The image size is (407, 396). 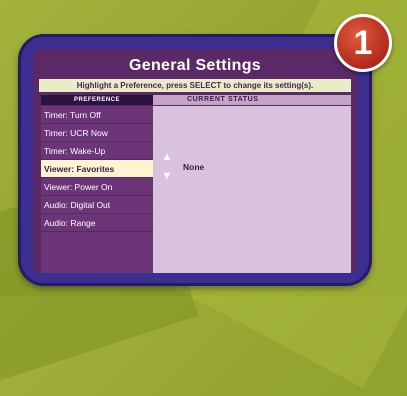 I want to click on step-number-badge: 1, so click(x=363, y=43).